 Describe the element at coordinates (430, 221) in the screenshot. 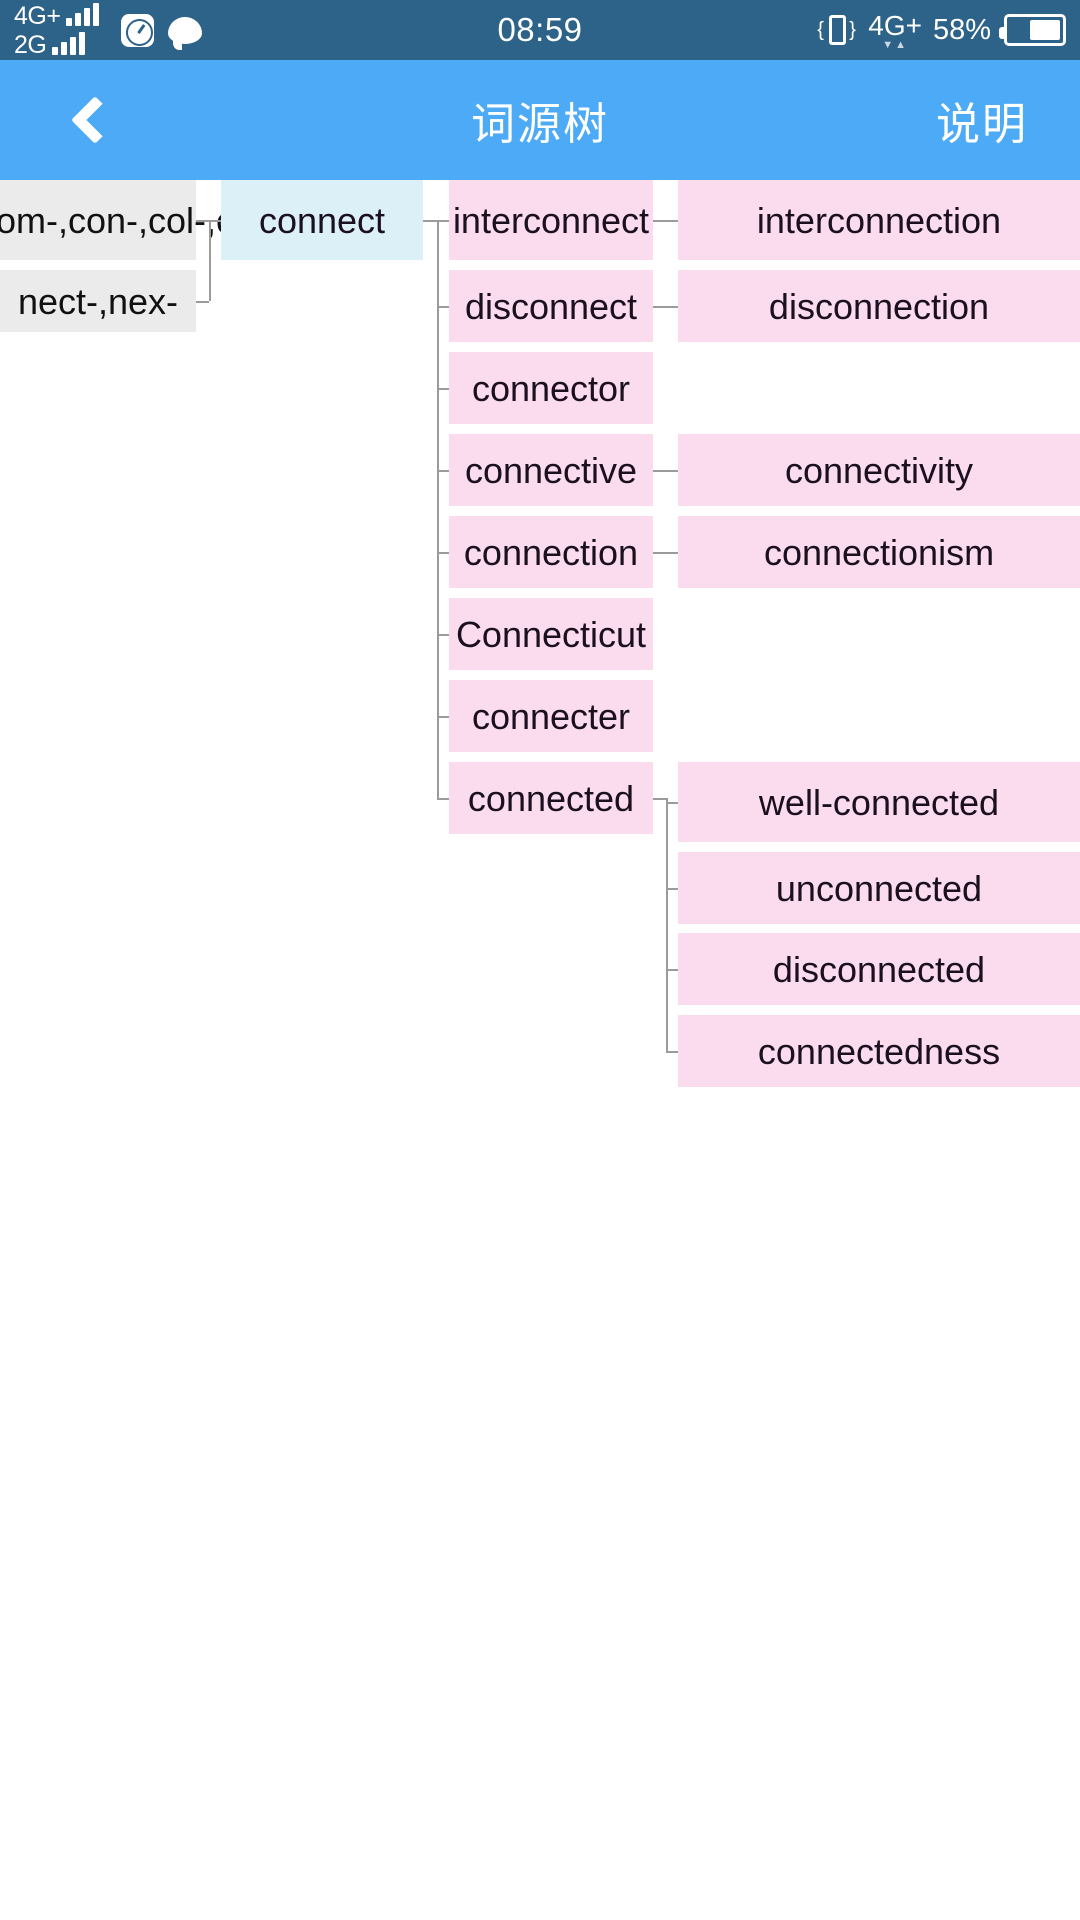

I see `tree-connector-stem-out` at that location.